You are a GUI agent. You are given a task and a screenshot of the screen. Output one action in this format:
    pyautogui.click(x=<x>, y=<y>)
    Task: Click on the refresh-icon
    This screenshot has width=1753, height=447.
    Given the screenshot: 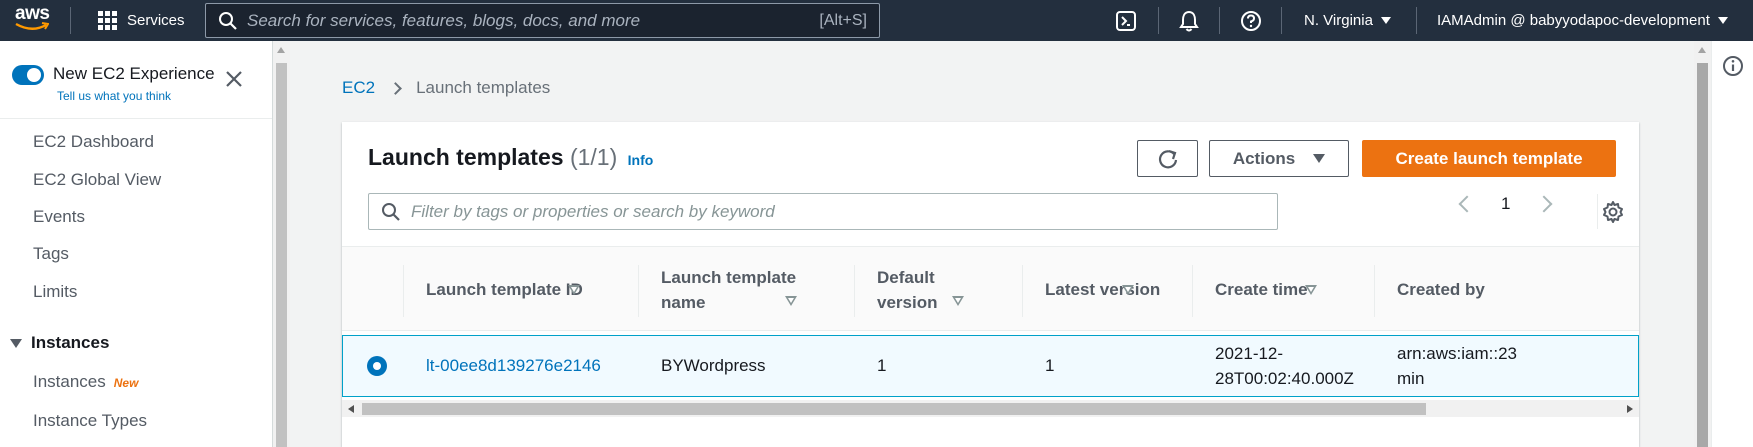 What is the action you would take?
    pyautogui.click(x=1167, y=158)
    